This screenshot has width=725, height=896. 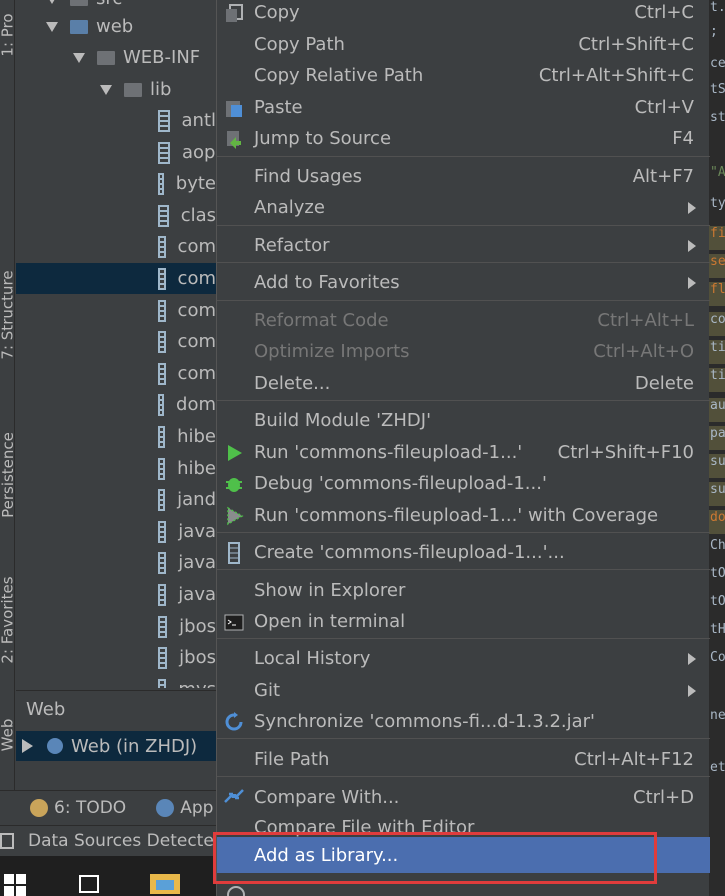 I want to click on status-toggle-icon, so click(x=7, y=841).